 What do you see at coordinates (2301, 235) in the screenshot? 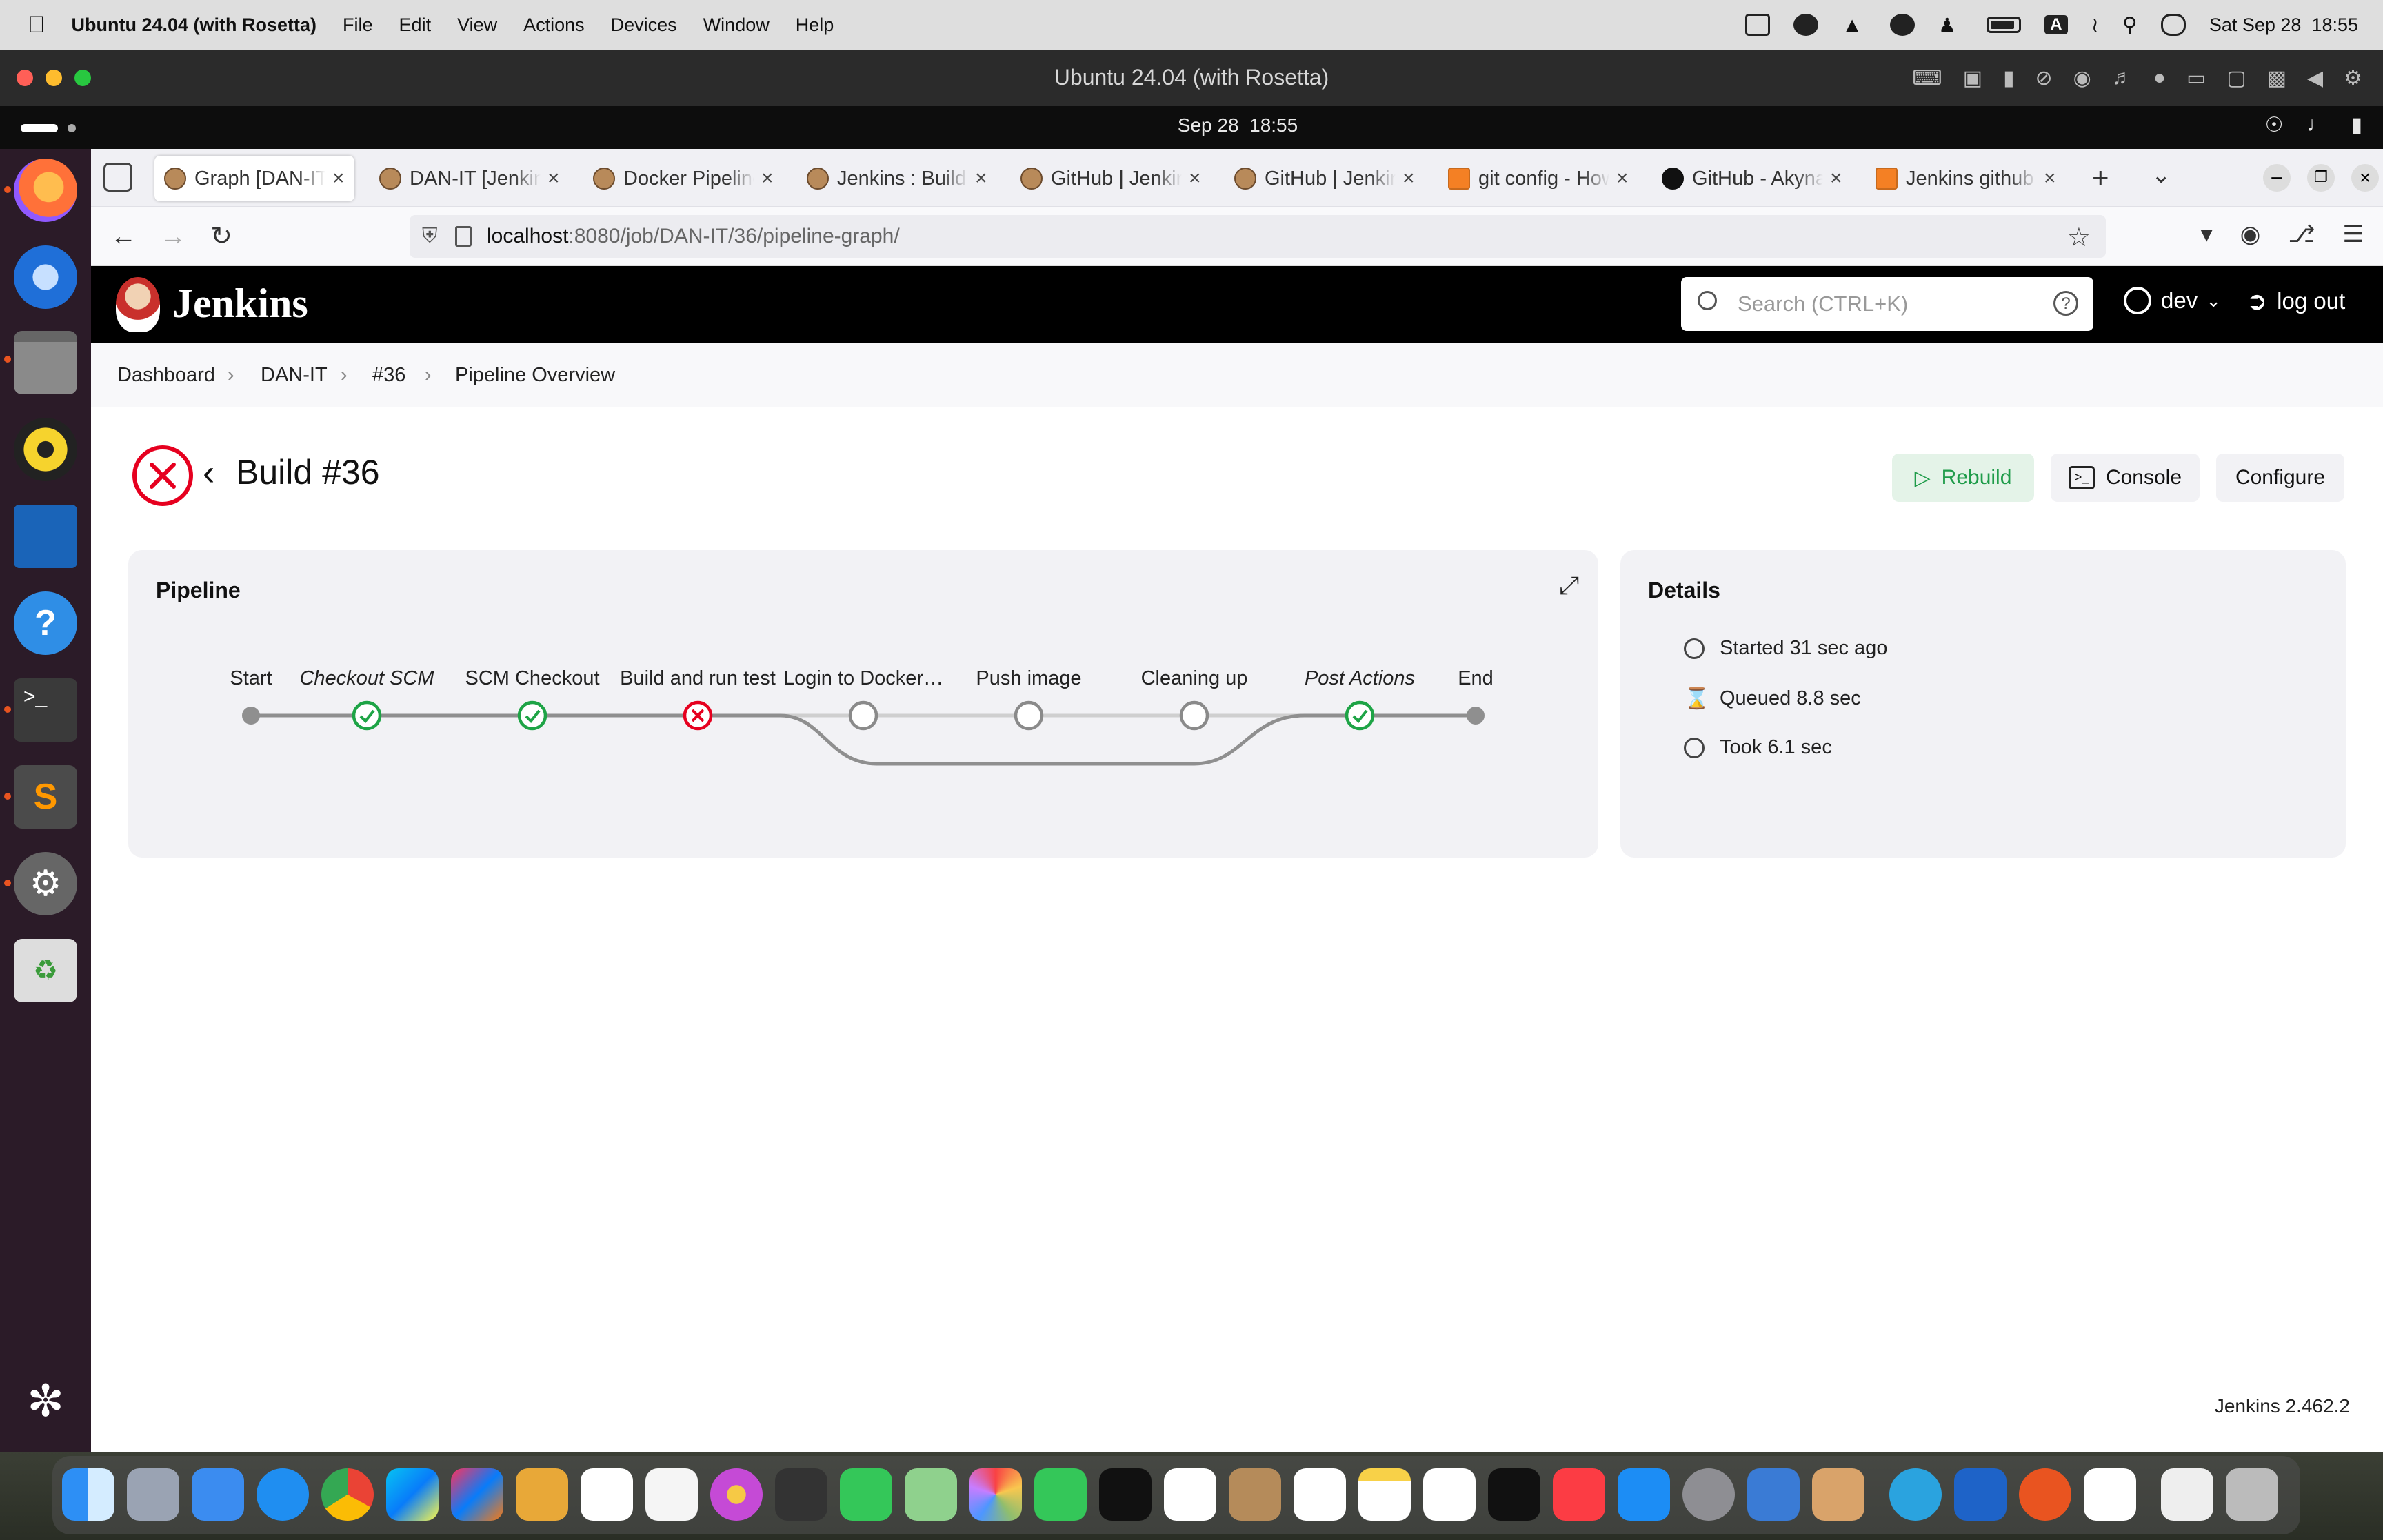
I see `extensions-icon: ⎇` at bounding box center [2301, 235].